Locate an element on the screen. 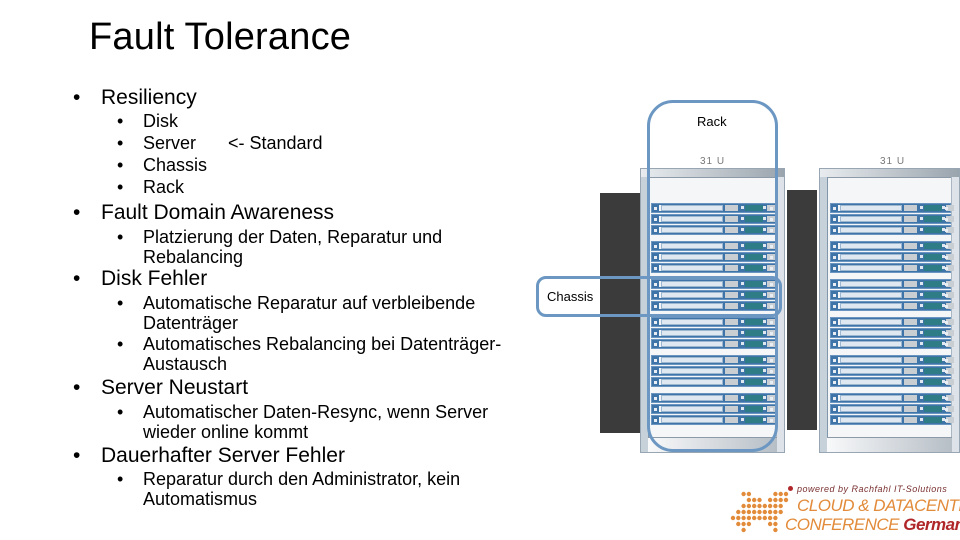 The height and width of the screenshot is (540, 960). slide-title: Fault Tolerance is located at coordinates (220, 37).